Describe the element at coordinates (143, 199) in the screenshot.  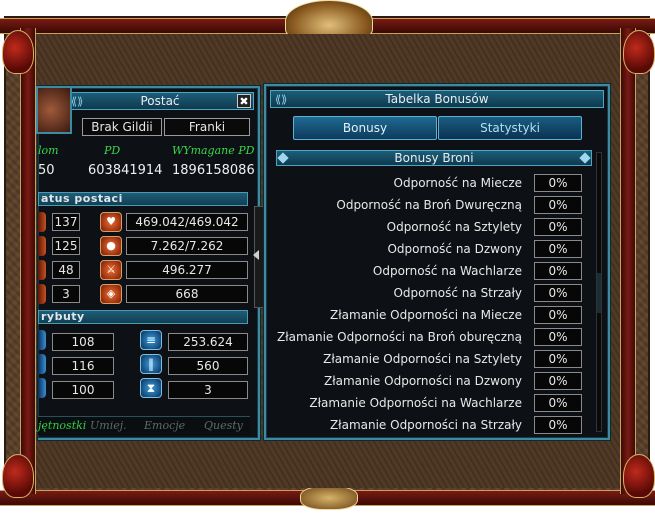
I see `status-section-header: atus postaci` at that location.